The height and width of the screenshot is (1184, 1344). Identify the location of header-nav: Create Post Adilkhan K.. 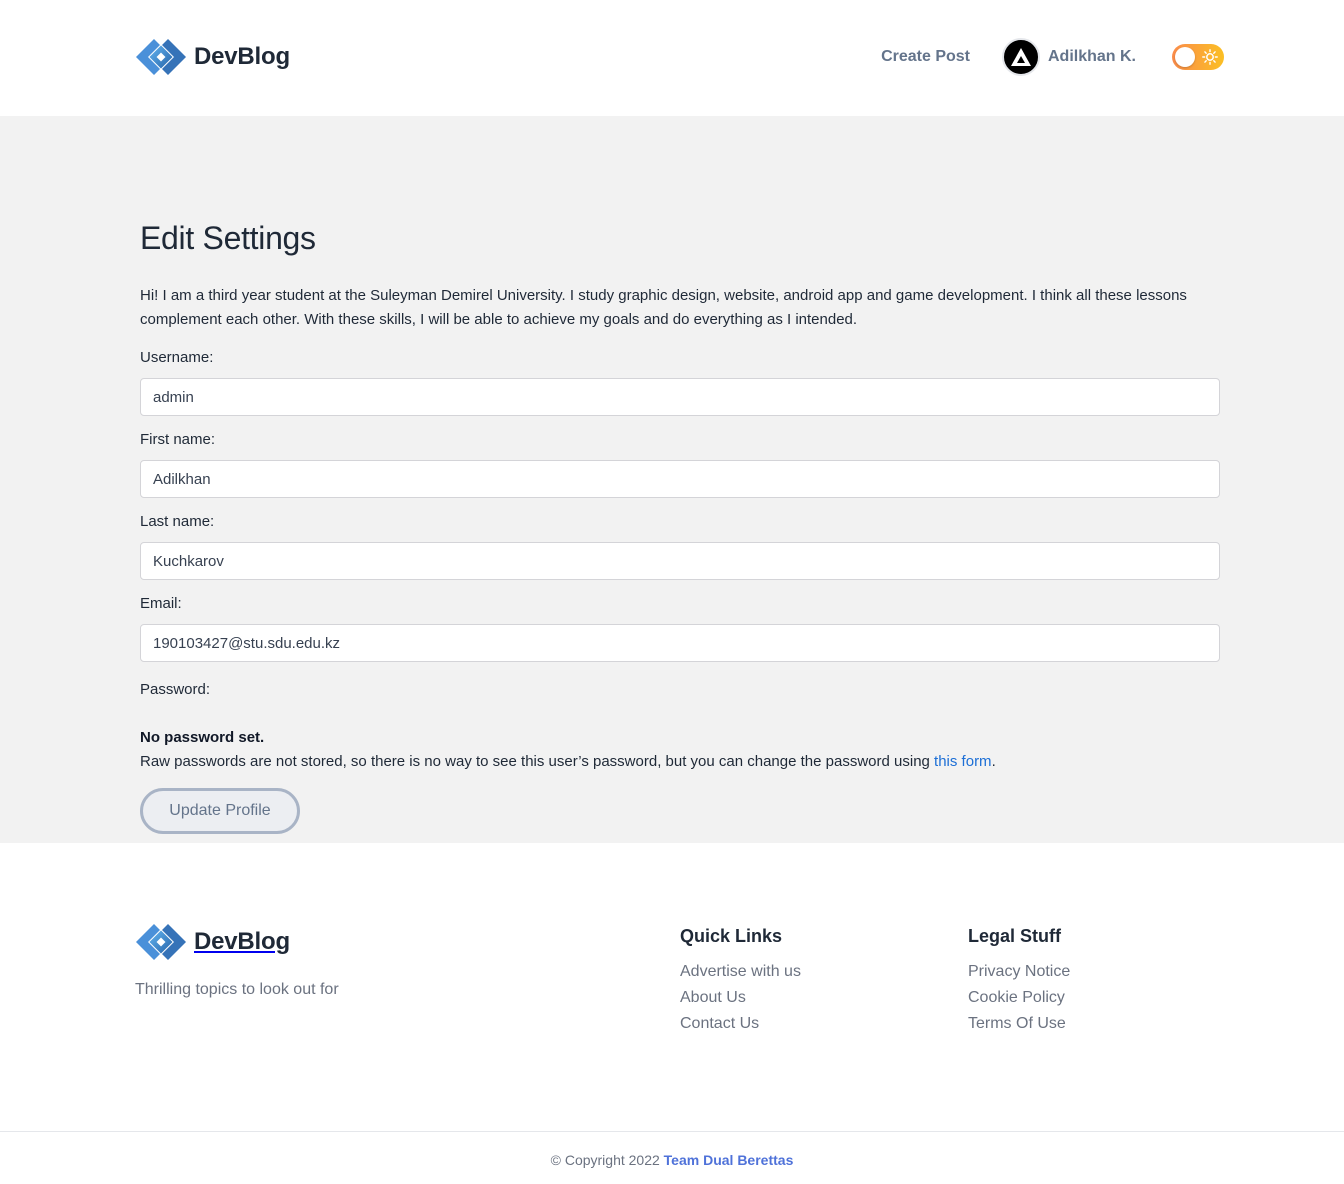
(1052, 57).